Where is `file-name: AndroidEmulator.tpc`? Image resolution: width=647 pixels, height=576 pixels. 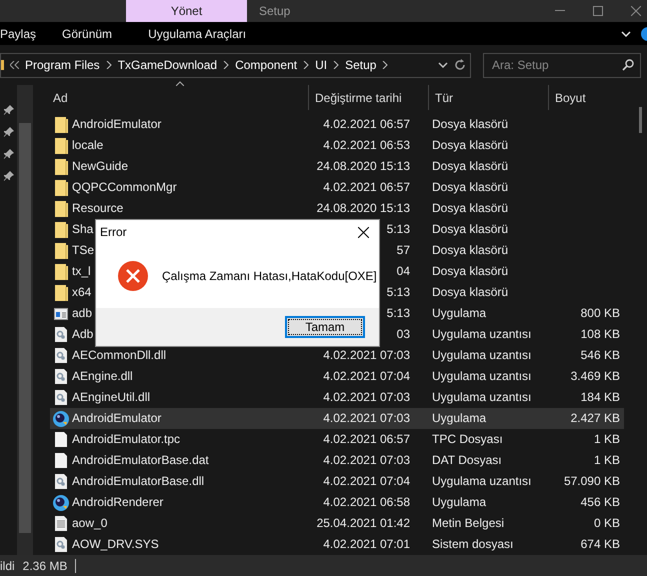 file-name: AndroidEmulator.tpc is located at coordinates (126, 439).